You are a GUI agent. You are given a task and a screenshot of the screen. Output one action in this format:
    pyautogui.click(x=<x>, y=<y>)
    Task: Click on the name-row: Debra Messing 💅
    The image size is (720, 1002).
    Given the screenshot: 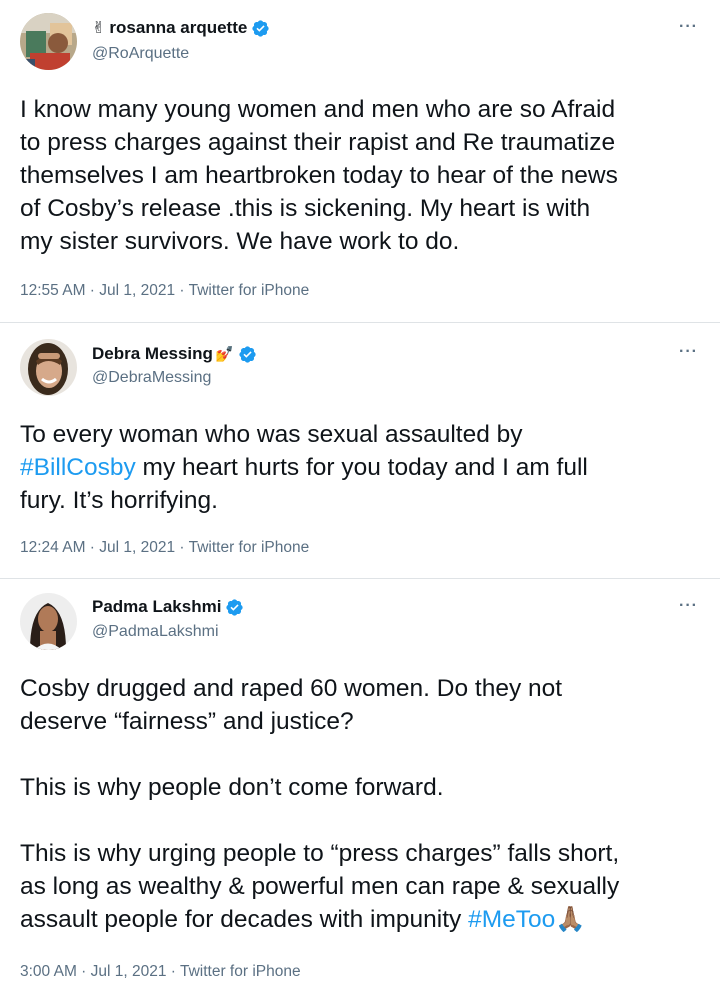 What is the action you would take?
    pyautogui.click(x=174, y=354)
    